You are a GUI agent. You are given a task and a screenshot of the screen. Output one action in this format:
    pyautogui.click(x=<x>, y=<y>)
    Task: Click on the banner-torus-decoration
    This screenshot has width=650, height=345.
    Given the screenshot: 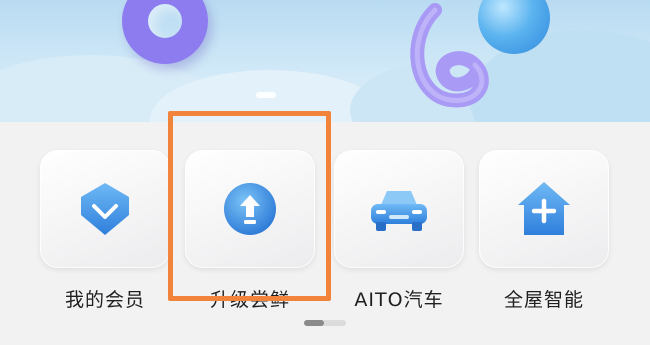 What is the action you would take?
    pyautogui.click(x=165, y=32)
    